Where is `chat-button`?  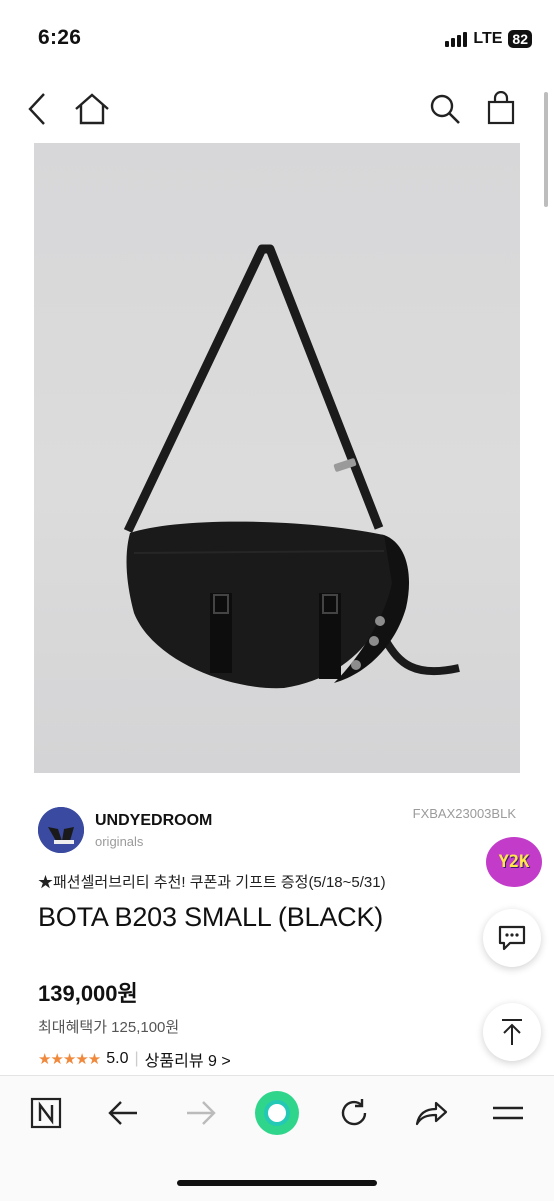
chat-button is located at coordinates (512, 938).